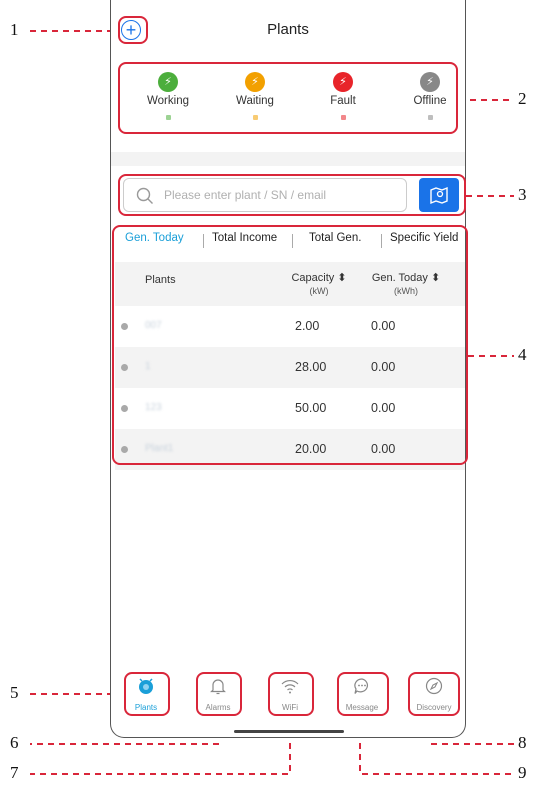  What do you see at coordinates (522, 354) in the screenshot?
I see `callout-4: 4` at bounding box center [522, 354].